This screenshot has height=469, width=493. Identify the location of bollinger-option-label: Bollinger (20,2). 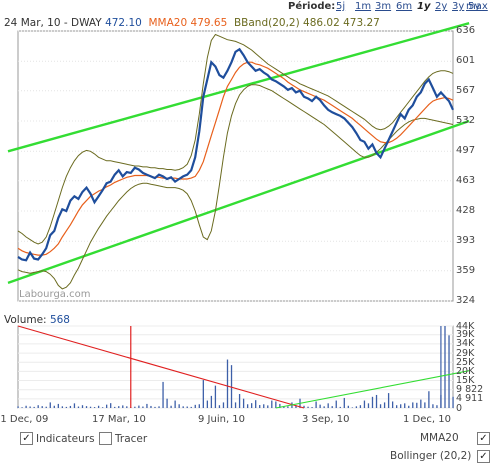
(431, 456).